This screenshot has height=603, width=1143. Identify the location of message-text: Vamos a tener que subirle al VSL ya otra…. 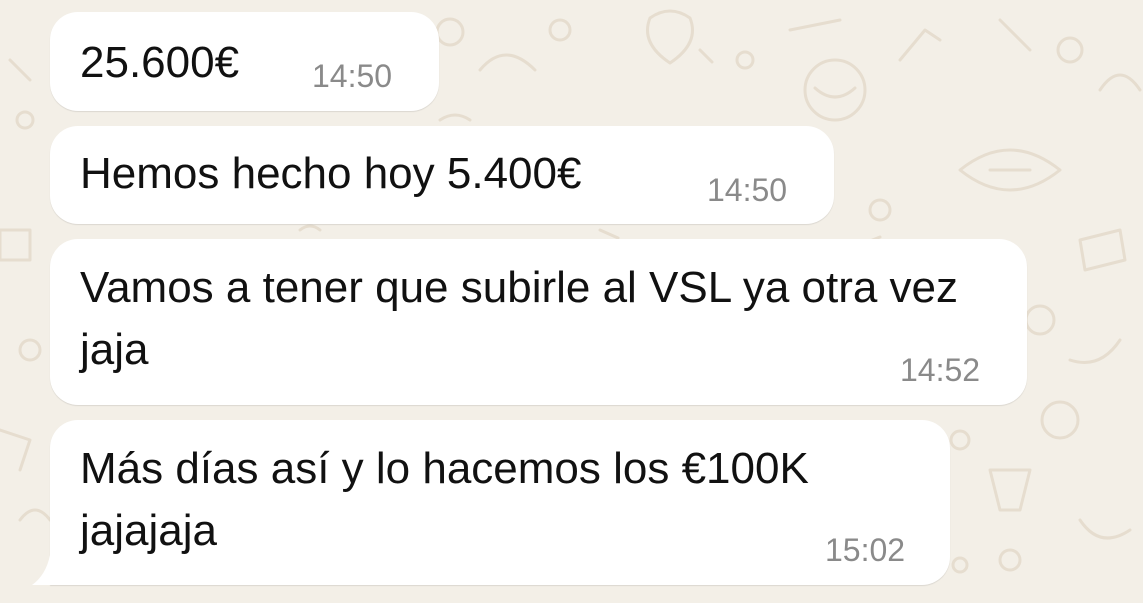
(519, 318).